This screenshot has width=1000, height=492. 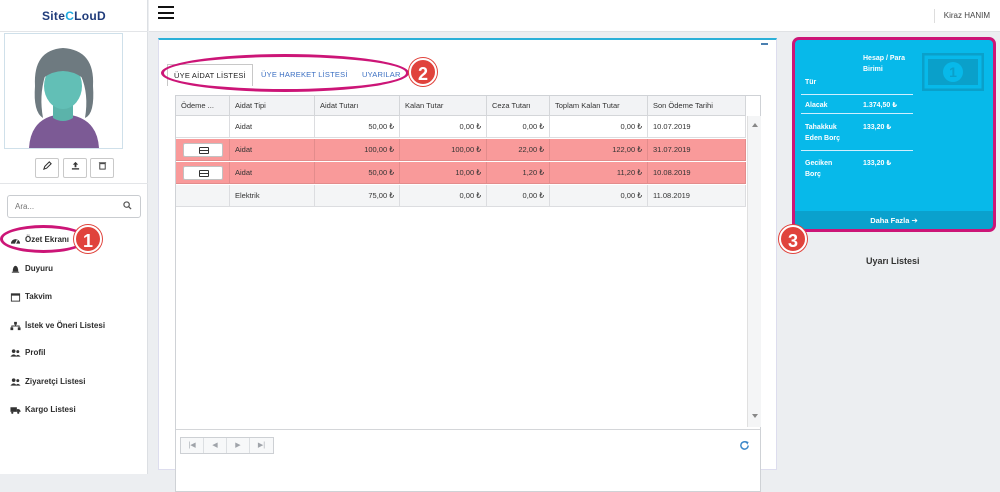 What do you see at coordinates (64, 98) in the screenshot?
I see `avatar-illustration` at bounding box center [64, 98].